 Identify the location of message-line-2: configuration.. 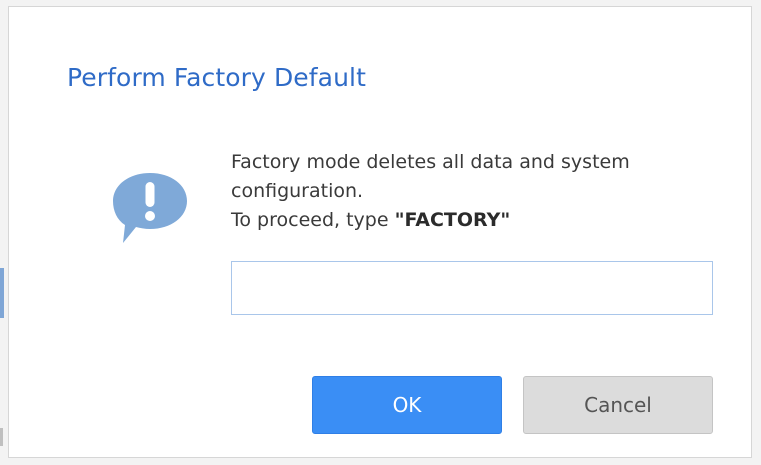
(297, 191).